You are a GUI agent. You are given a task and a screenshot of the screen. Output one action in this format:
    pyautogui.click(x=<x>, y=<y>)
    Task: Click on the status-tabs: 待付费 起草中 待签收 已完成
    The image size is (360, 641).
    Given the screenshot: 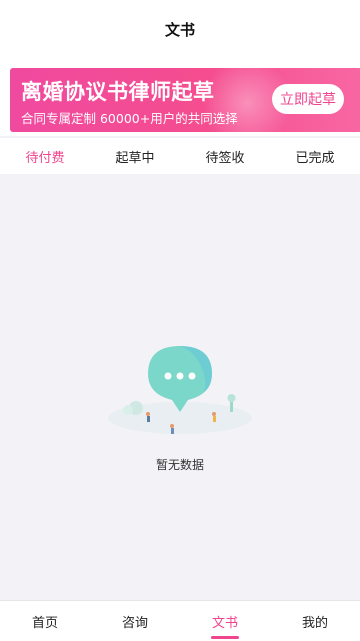 What is the action you would take?
    pyautogui.click(x=180, y=156)
    